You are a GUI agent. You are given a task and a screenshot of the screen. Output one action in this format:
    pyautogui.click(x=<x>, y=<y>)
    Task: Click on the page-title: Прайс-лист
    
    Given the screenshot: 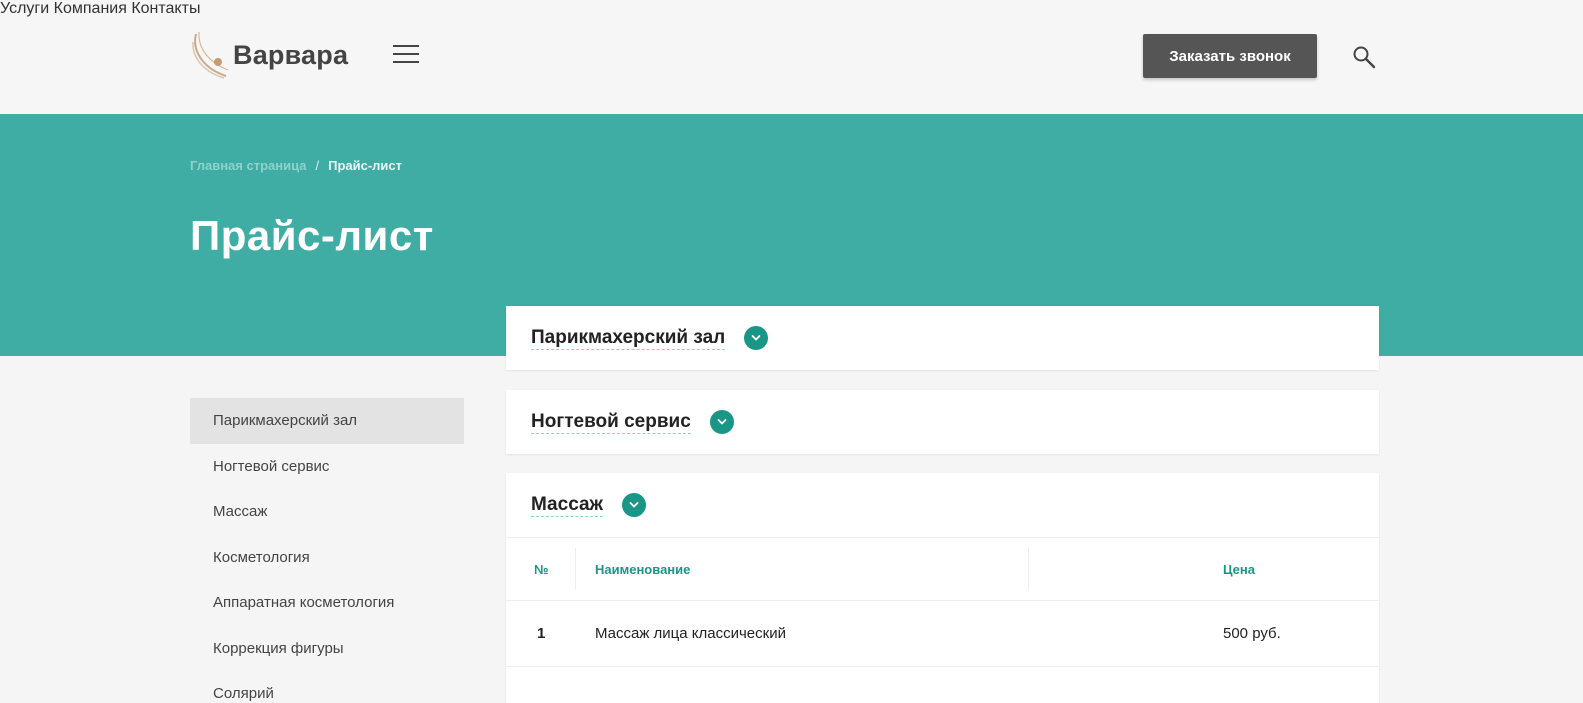 What is the action you would take?
    pyautogui.click(x=312, y=235)
    